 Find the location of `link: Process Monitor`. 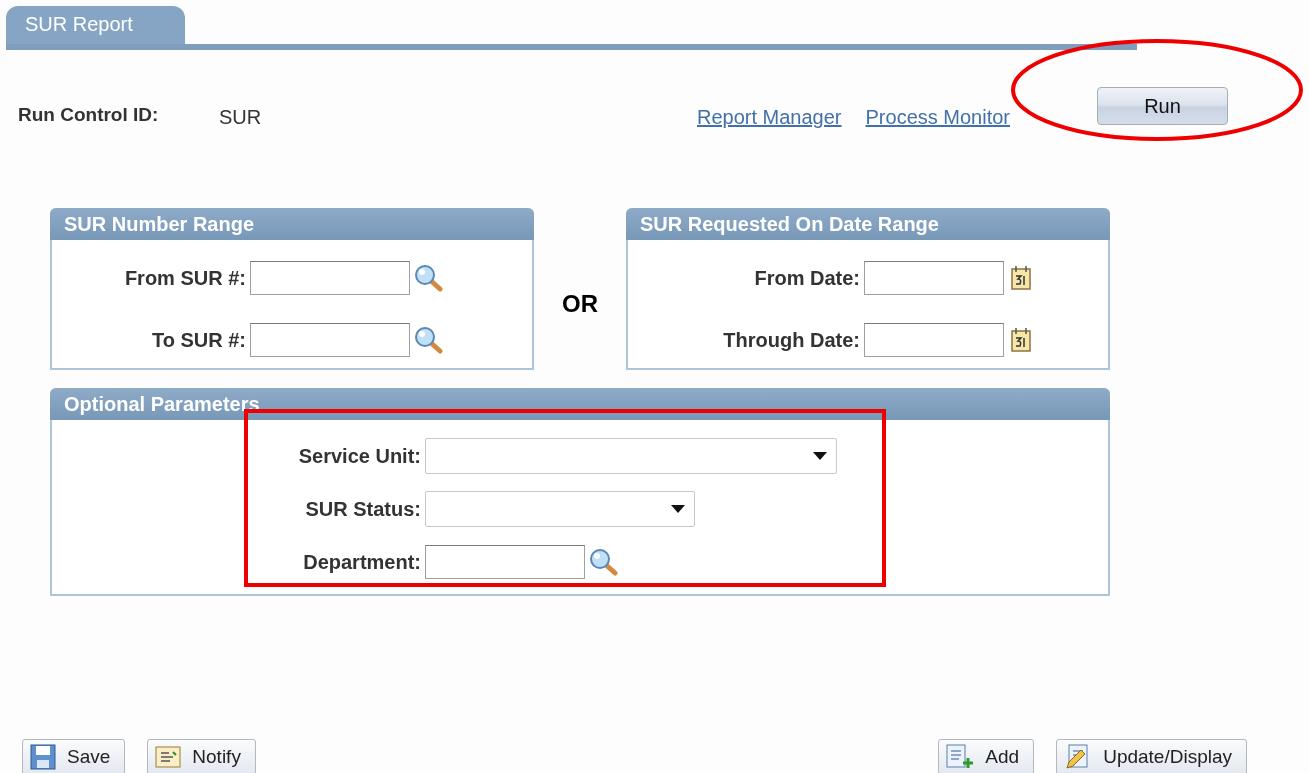

link: Process Monitor is located at coordinates (938, 106).